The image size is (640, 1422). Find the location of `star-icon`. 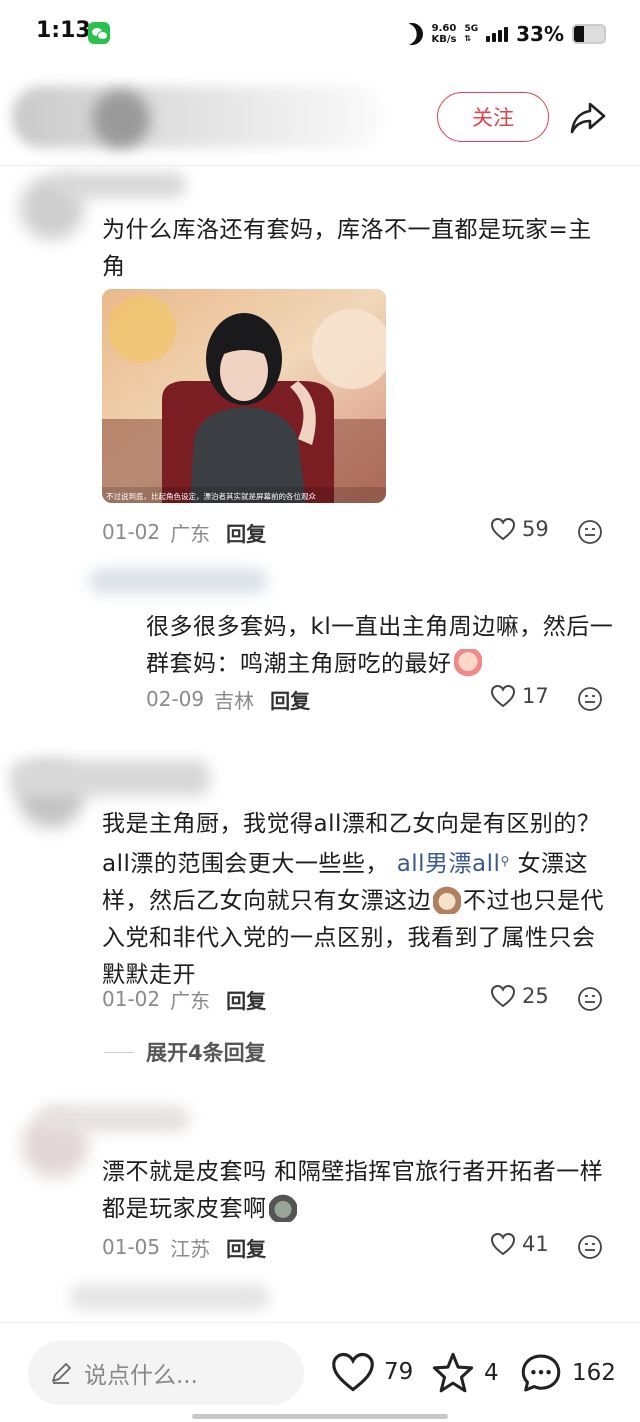

star-icon is located at coordinates (453, 1372).